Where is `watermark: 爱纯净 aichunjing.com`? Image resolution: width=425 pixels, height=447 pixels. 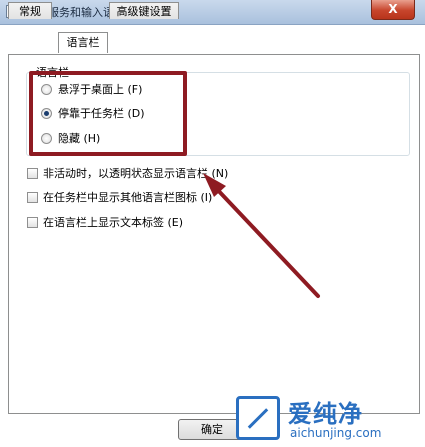 watermark: 爱纯净 aichunjing.com is located at coordinates (329, 418).